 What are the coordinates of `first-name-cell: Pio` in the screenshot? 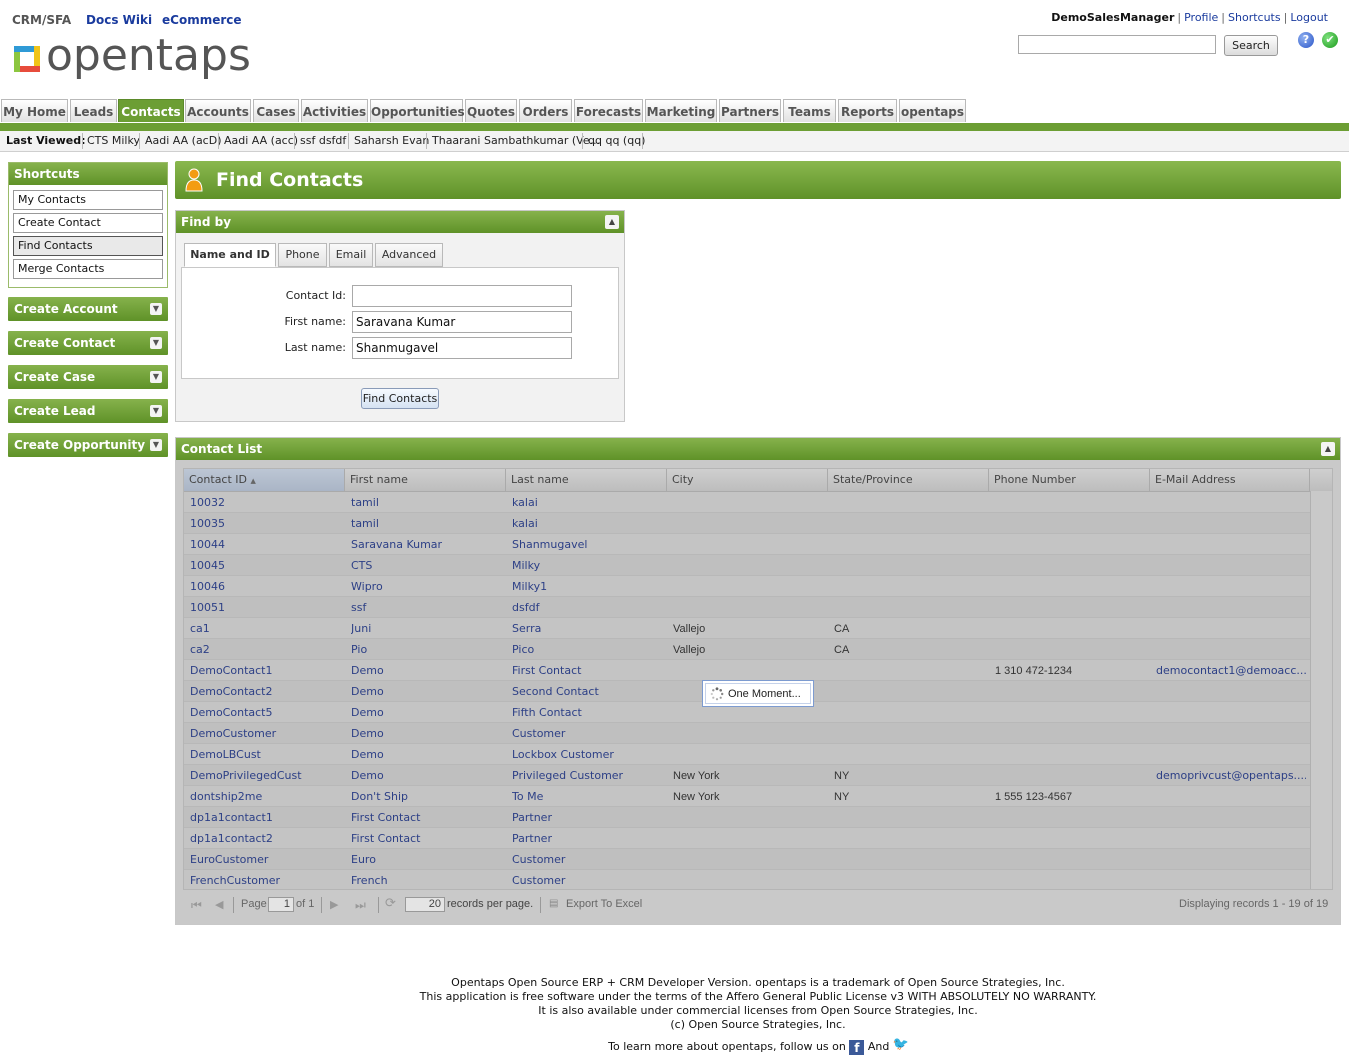 It's located at (428, 649).